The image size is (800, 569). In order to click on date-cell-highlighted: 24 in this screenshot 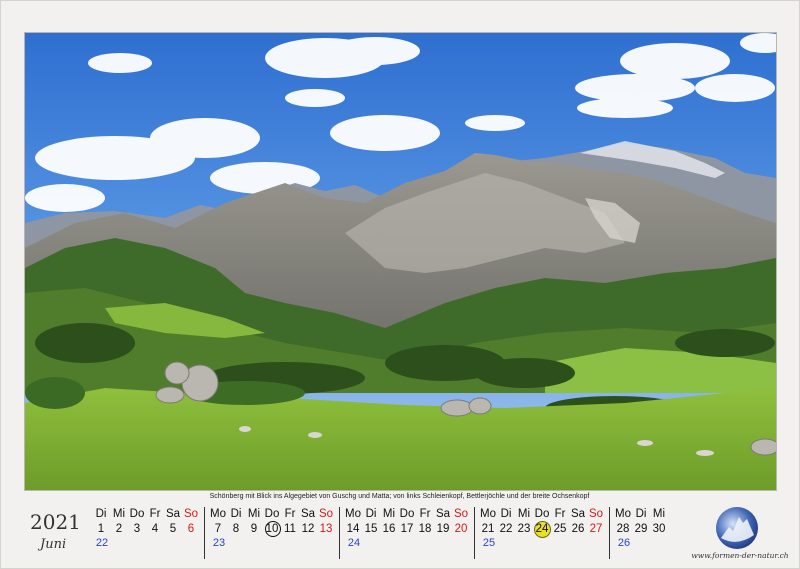, I will do `click(542, 529)`.